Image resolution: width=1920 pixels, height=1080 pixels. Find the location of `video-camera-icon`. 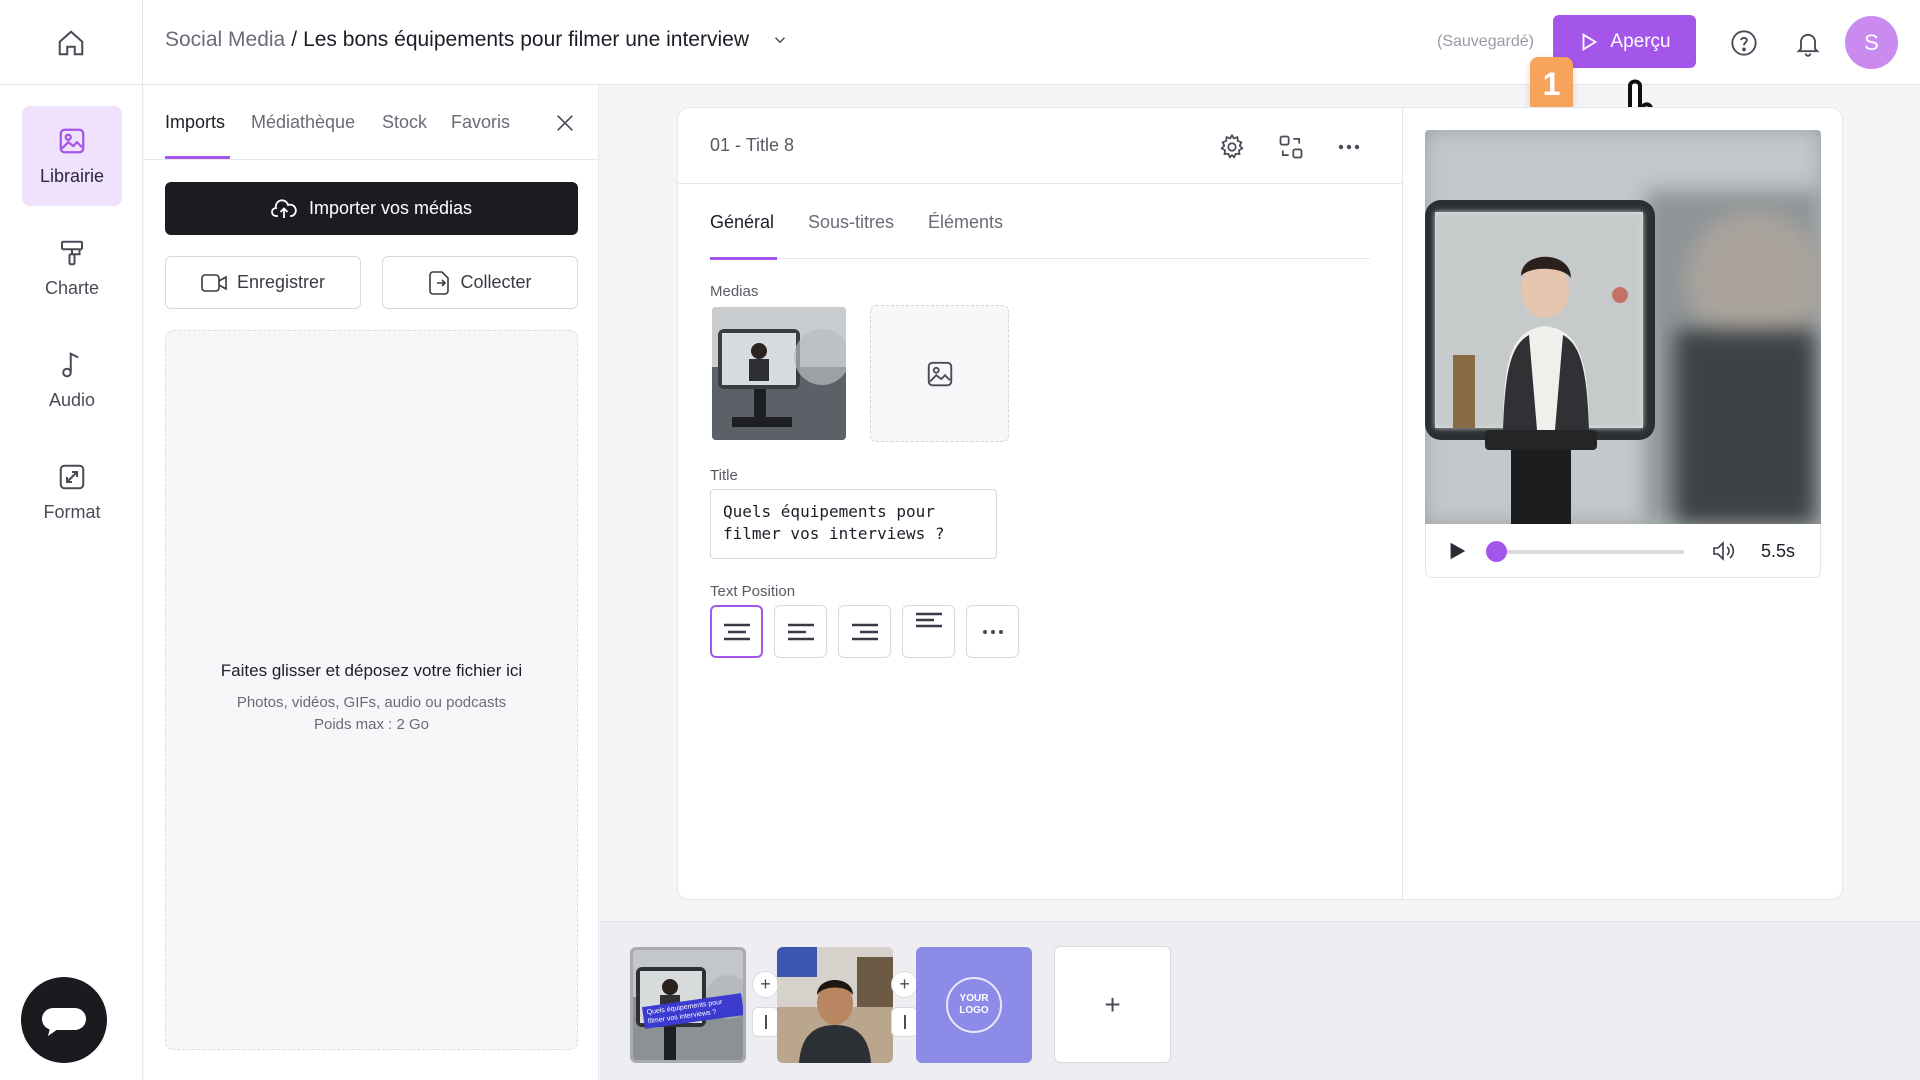

video-camera-icon is located at coordinates (214, 282).